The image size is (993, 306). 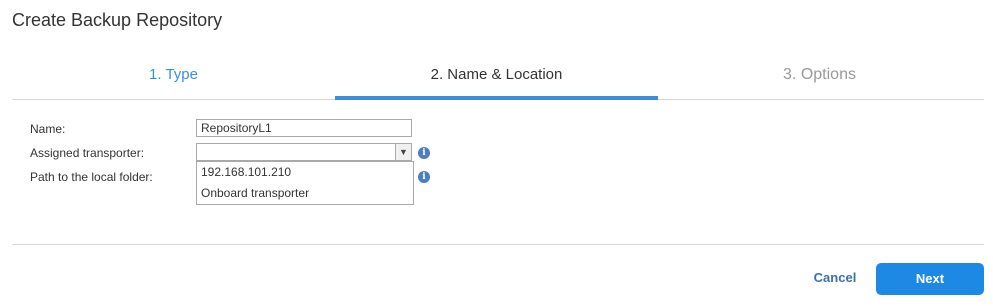 I want to click on name-input: RepositoryL1, so click(x=304, y=128).